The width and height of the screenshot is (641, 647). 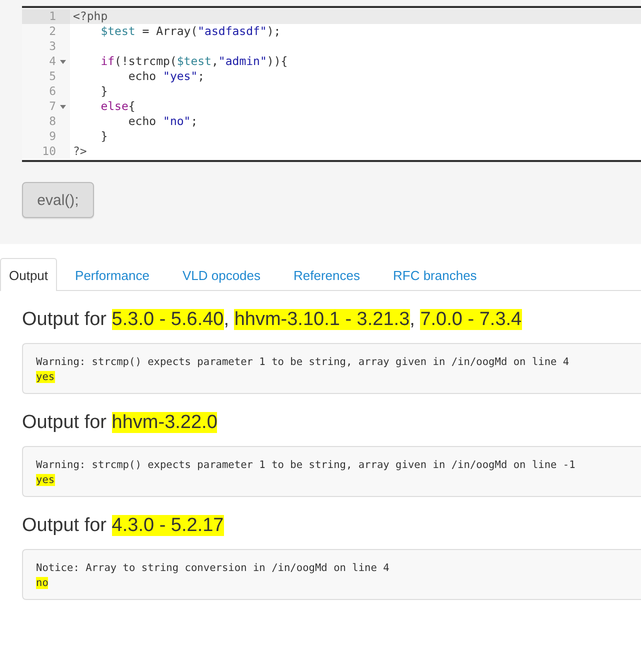 What do you see at coordinates (49, 151) in the screenshot?
I see `line-number: 10` at bounding box center [49, 151].